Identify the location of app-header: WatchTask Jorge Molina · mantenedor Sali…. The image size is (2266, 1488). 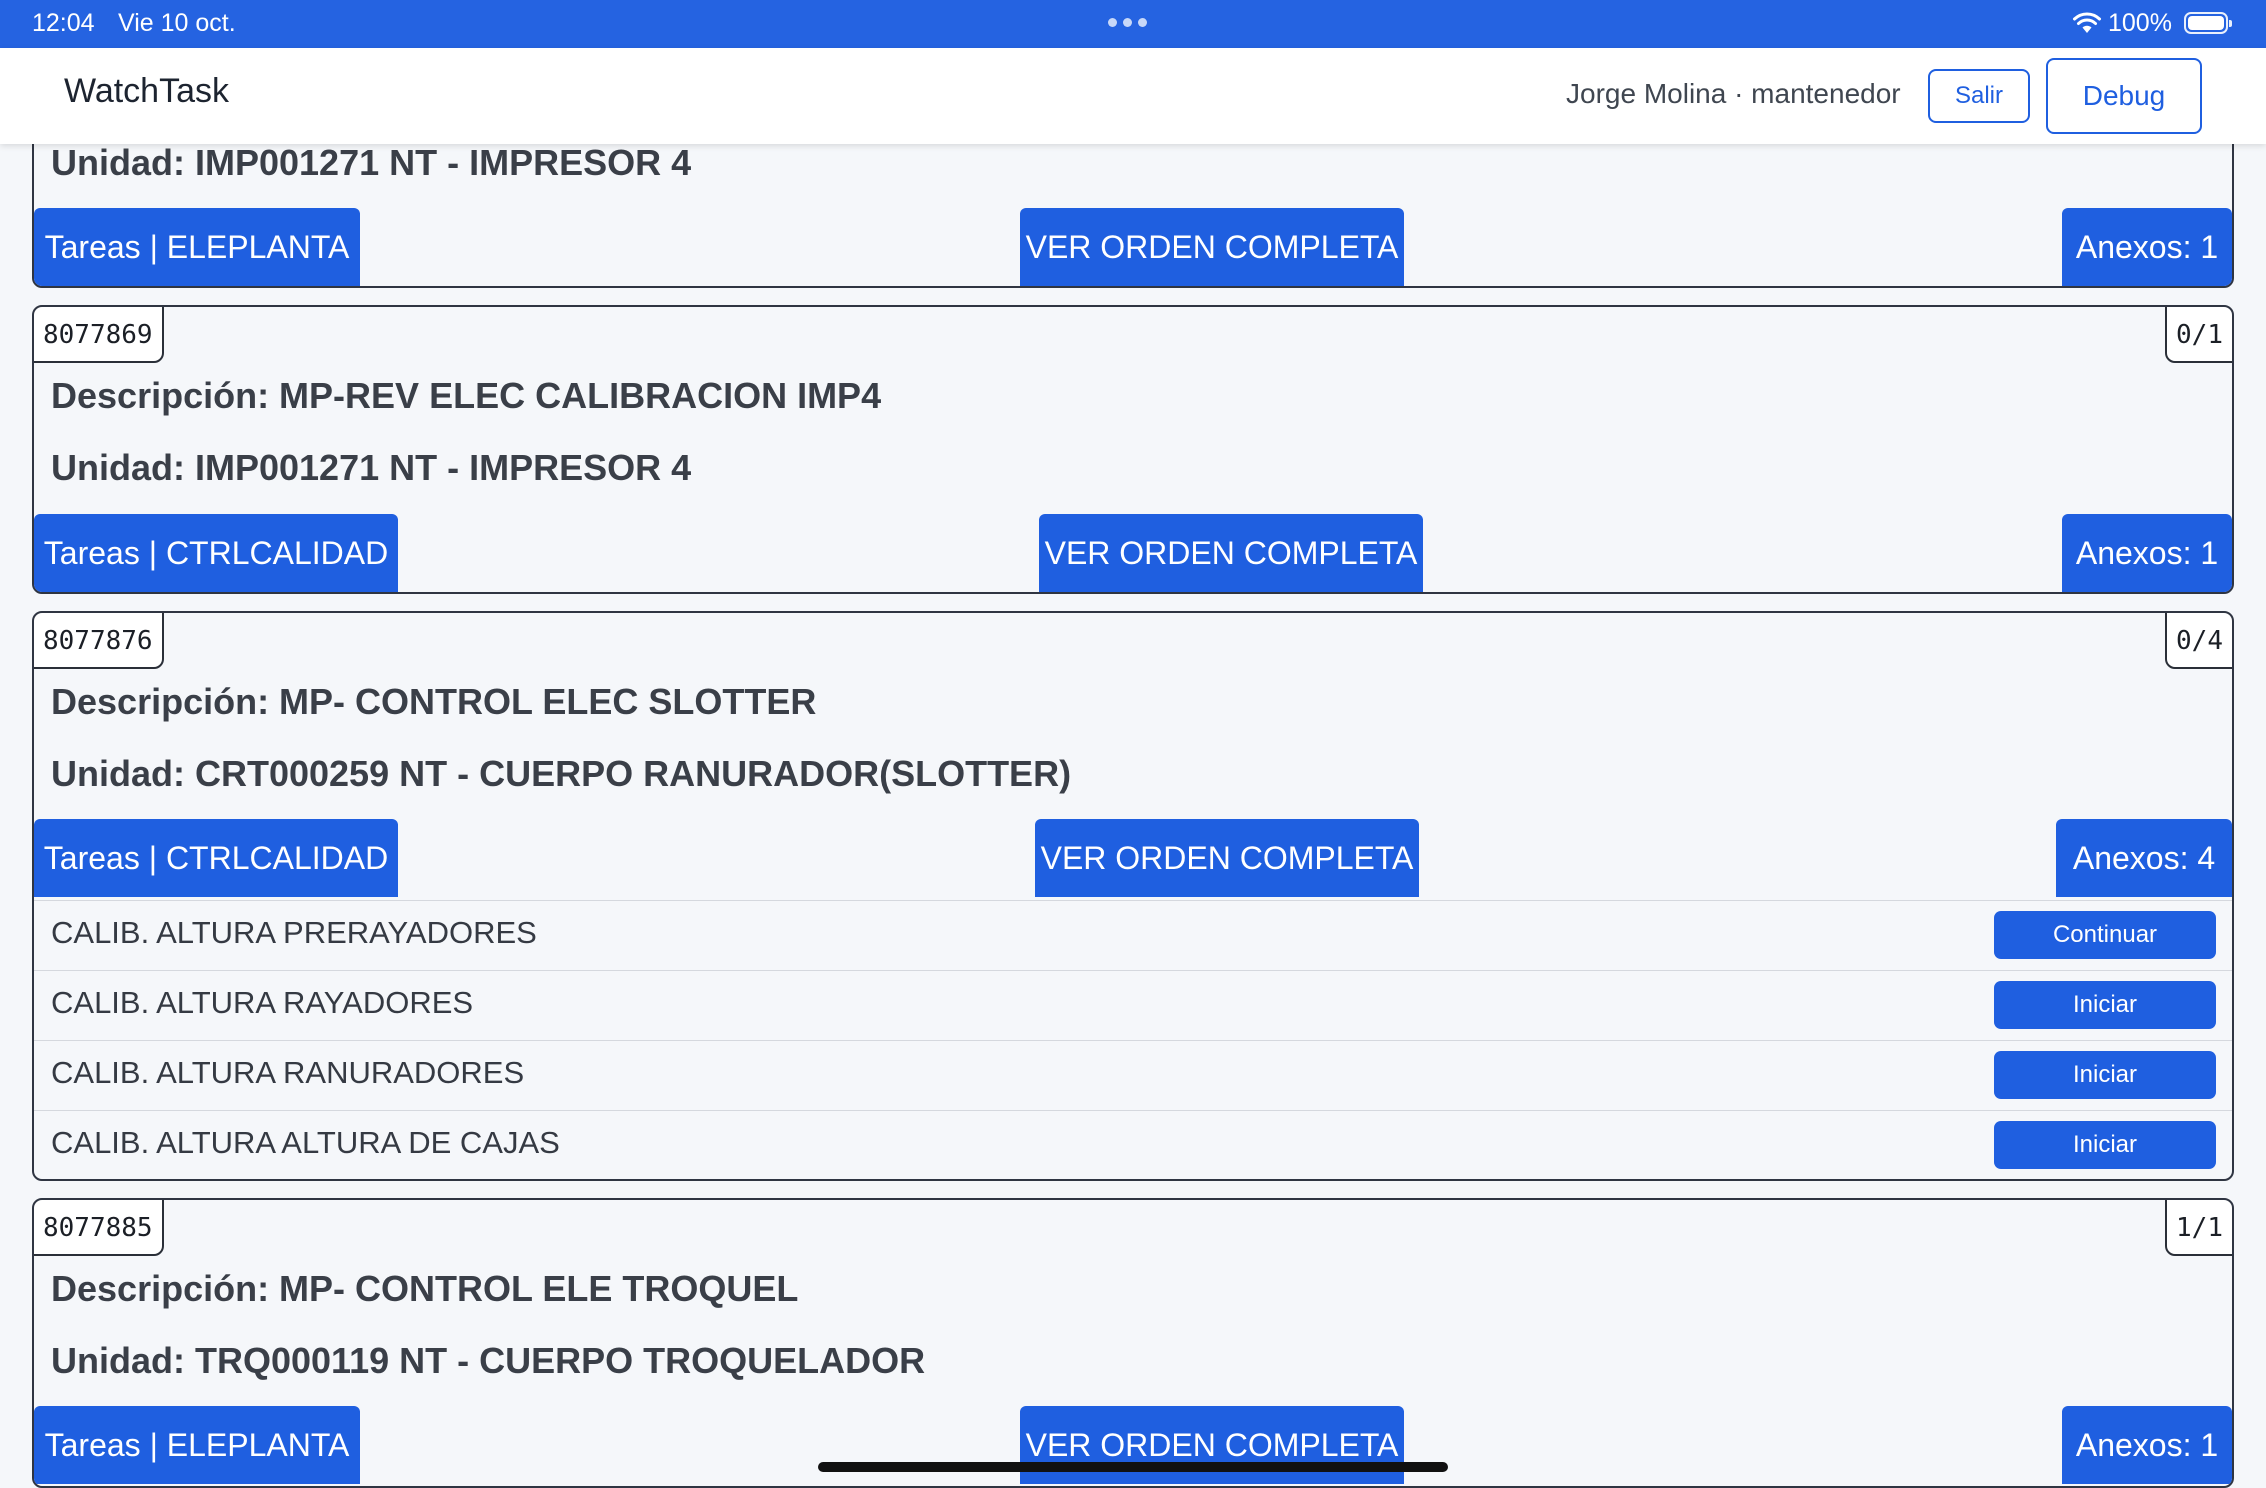
(1133, 96).